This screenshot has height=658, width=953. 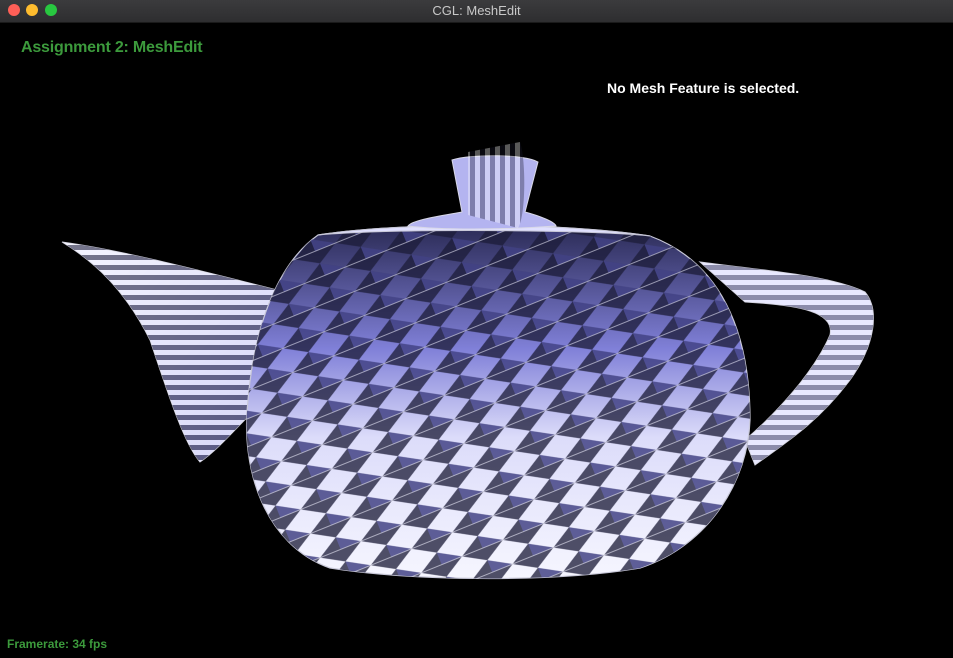 I want to click on selection-status: No Mesh Feature is selected., so click(x=703, y=88).